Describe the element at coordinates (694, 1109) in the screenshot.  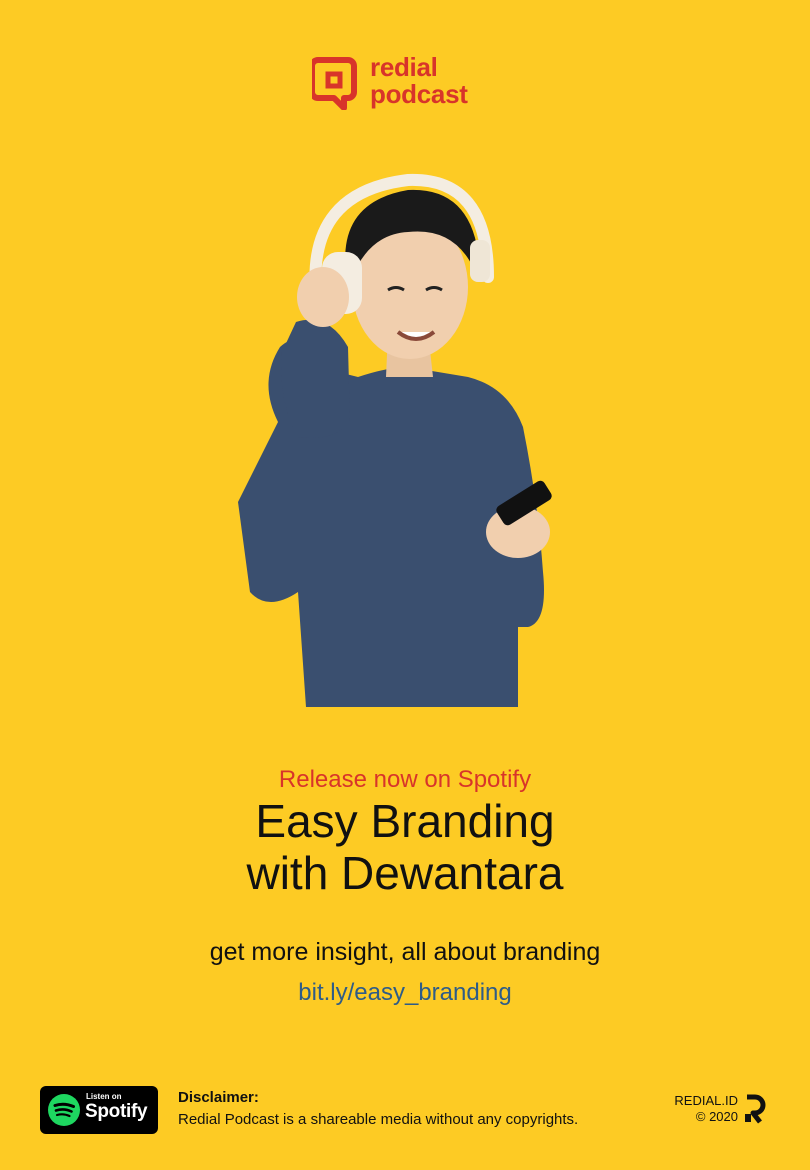
I see `brand-credit: REDIAL.ID © 2020` at that location.